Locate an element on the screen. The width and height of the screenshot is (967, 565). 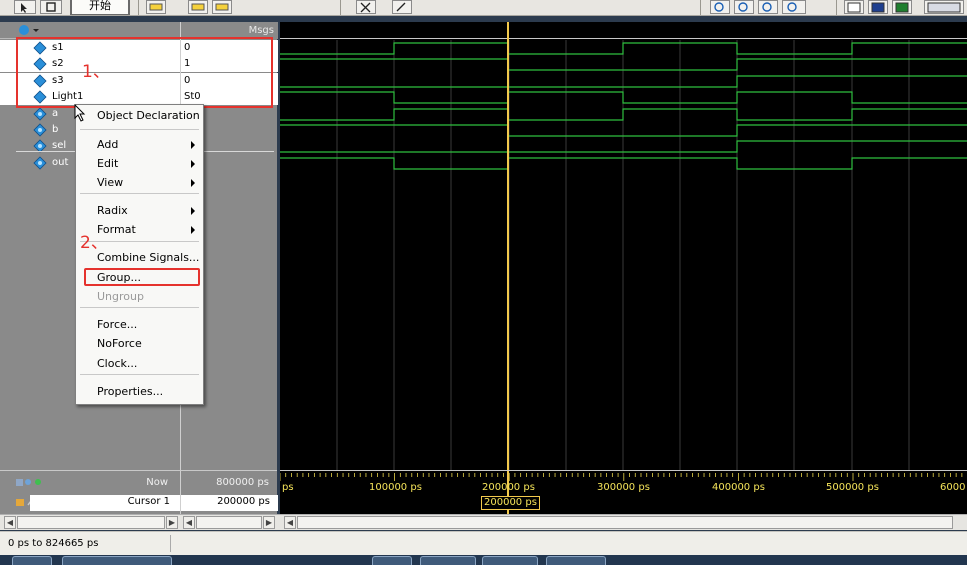
annotation-box-selected-signals is located at coordinates (144, 72).